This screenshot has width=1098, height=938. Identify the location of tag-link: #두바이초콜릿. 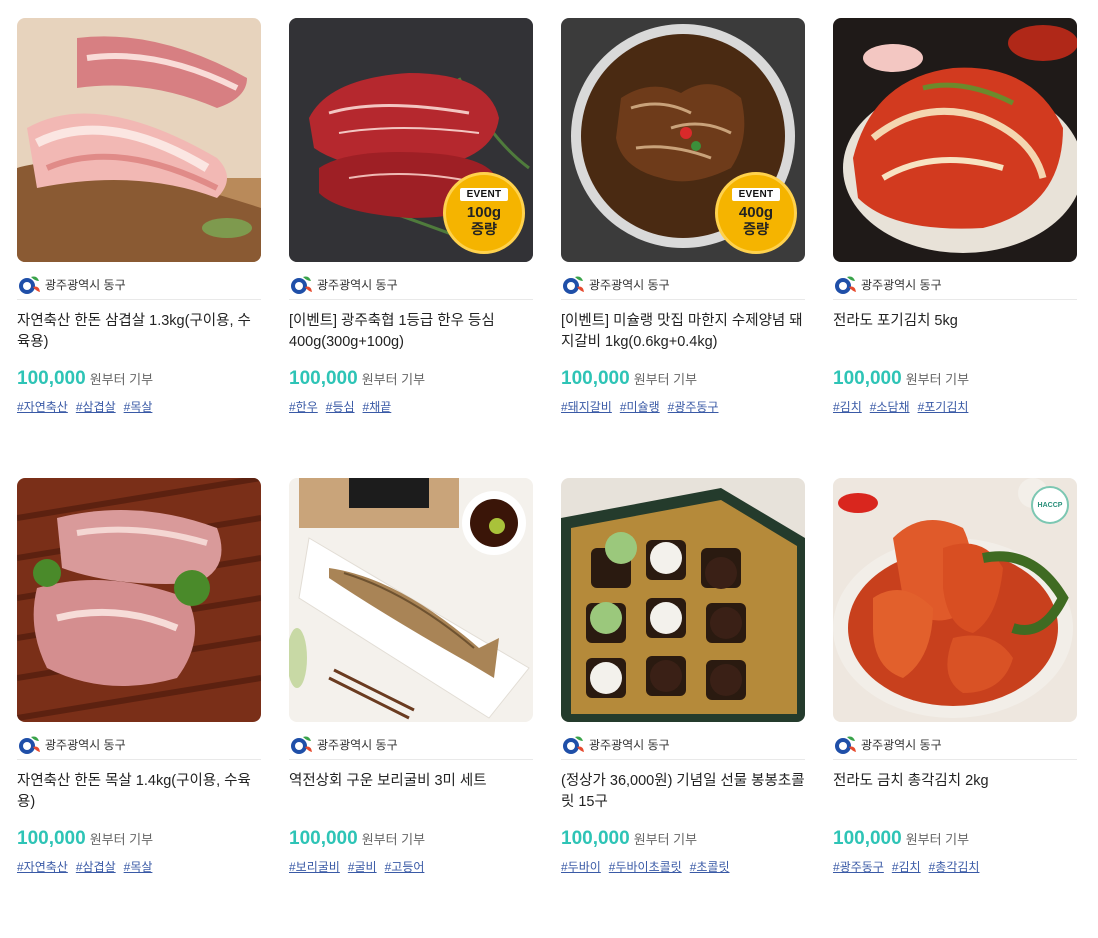
(645, 866).